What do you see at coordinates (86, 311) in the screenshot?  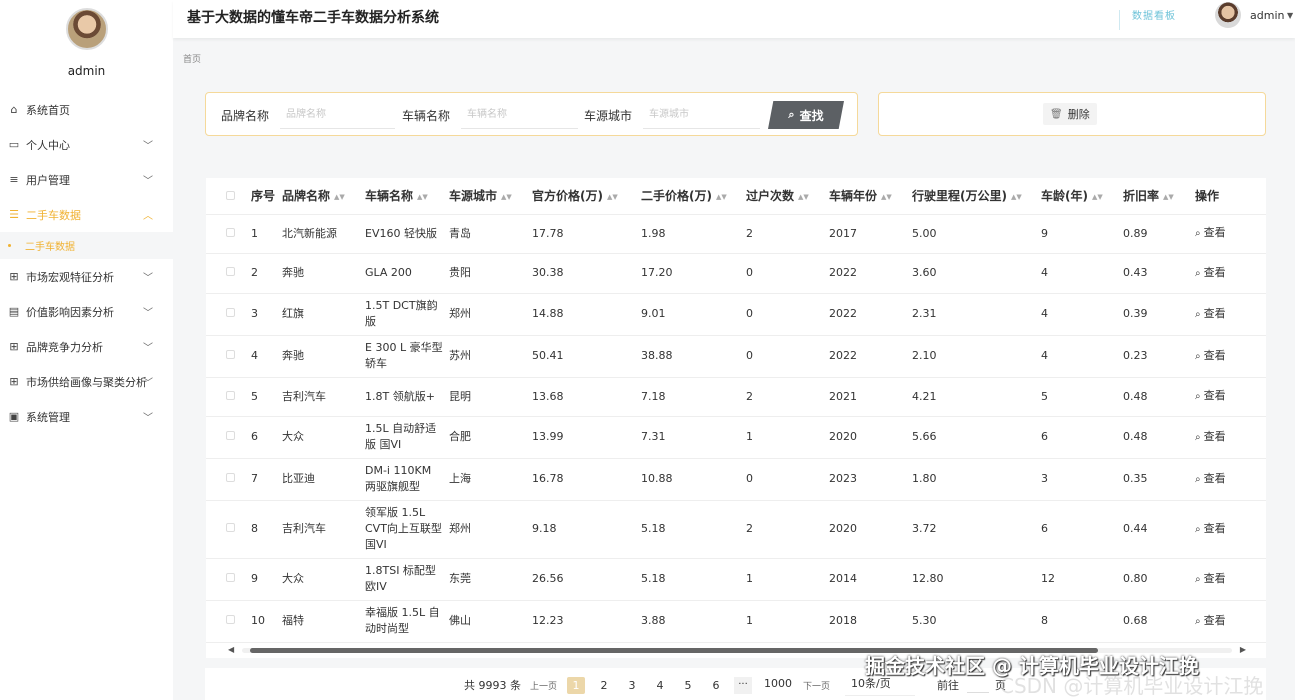 I see `sidebar-item-5: ▤ 价值影响因素分析 ﹀` at bounding box center [86, 311].